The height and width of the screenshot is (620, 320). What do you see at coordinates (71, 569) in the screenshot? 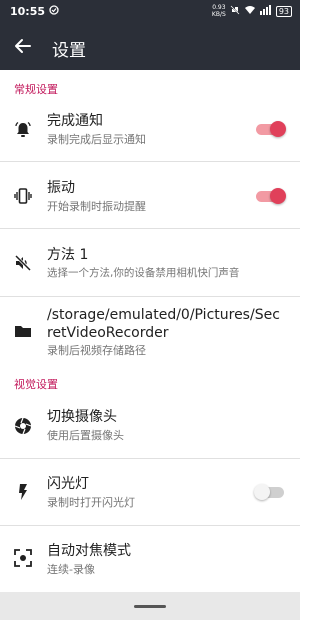
I see `setting-subtitle: 连续-录像` at bounding box center [71, 569].